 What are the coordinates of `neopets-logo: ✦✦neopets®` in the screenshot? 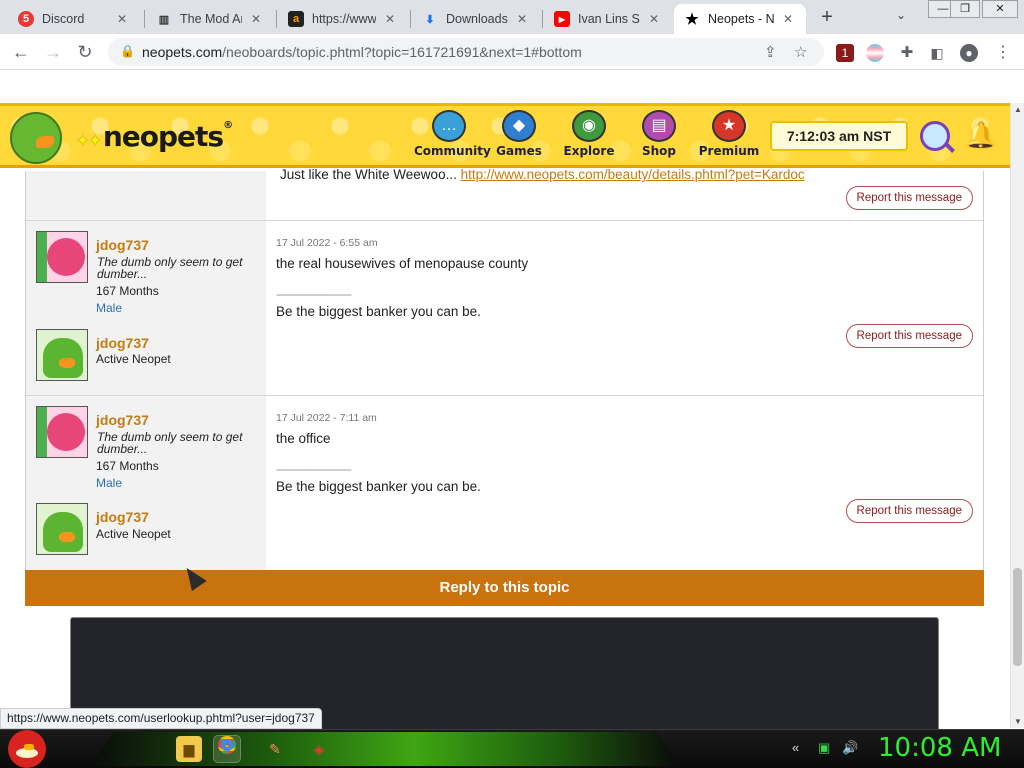 It's located at (154, 136).